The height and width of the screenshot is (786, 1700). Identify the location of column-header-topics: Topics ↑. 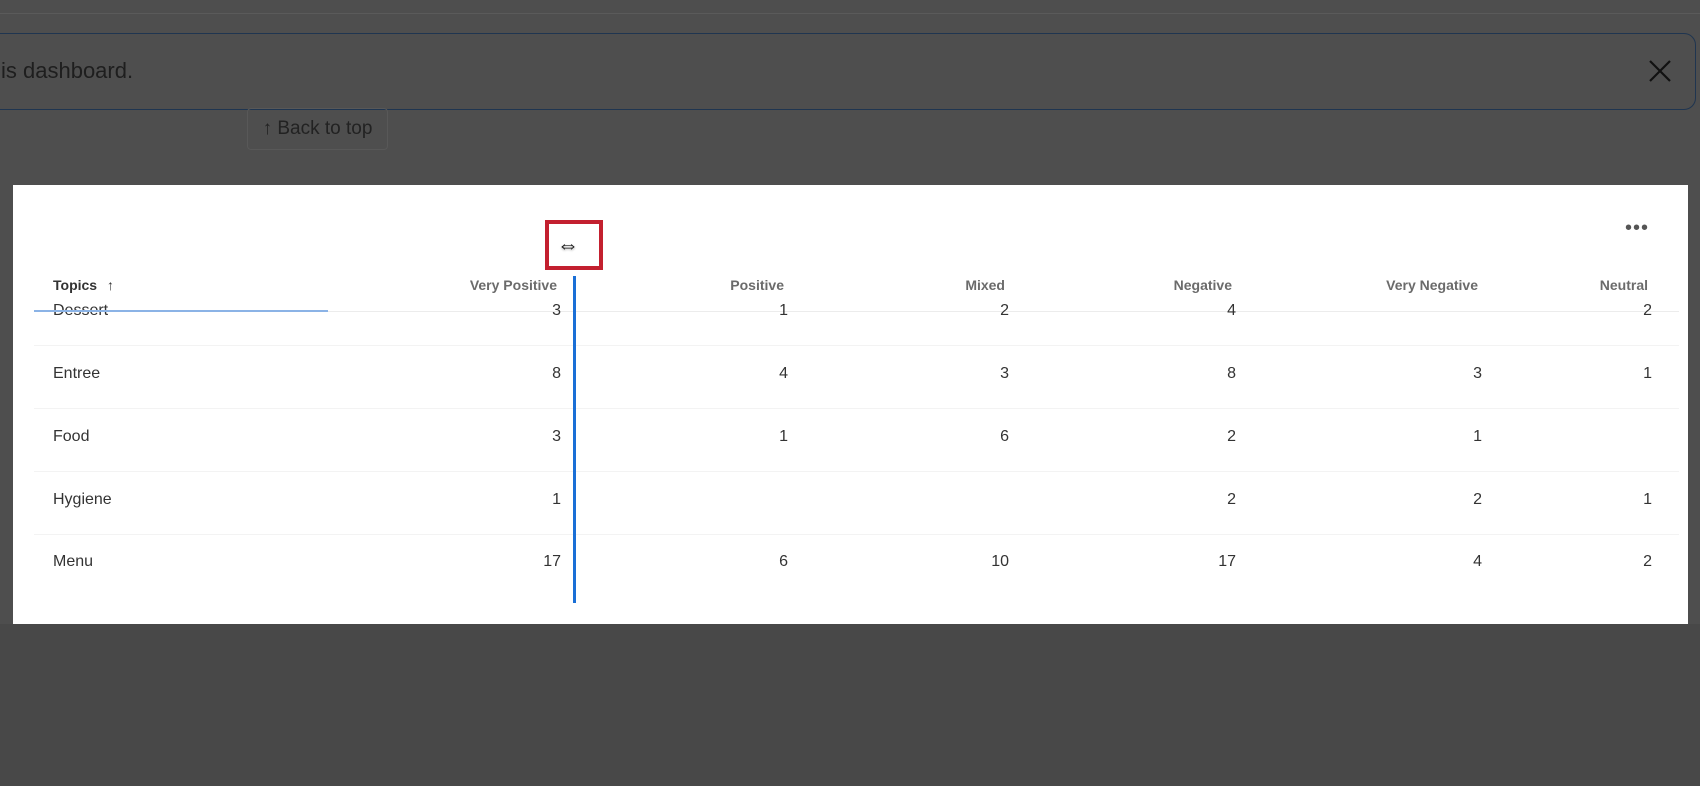
(83, 285).